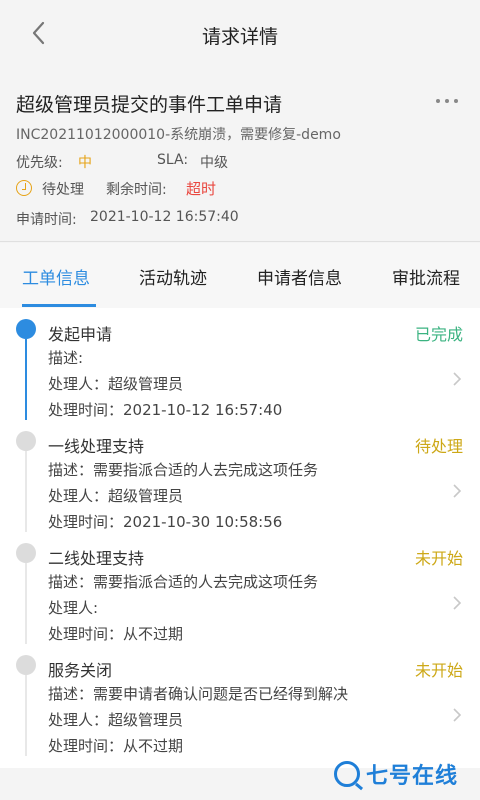  Describe the element at coordinates (165, 410) in the screenshot. I see `step-time: 处理时间：2021-10-12 16:57:40` at that location.